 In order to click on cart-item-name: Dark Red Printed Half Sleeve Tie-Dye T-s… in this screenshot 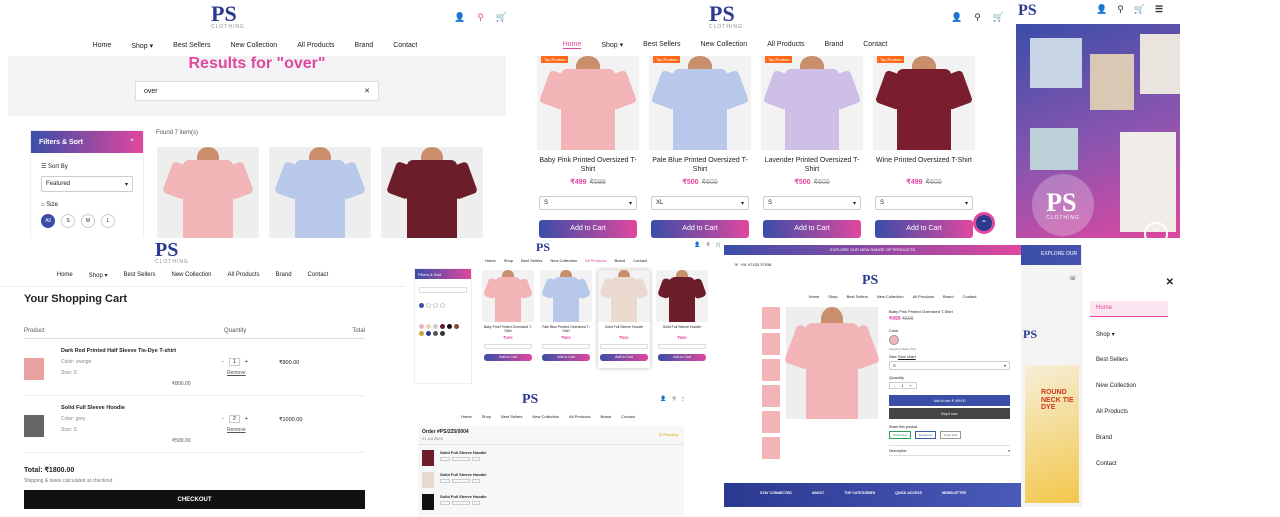, I will do `click(118, 351)`.